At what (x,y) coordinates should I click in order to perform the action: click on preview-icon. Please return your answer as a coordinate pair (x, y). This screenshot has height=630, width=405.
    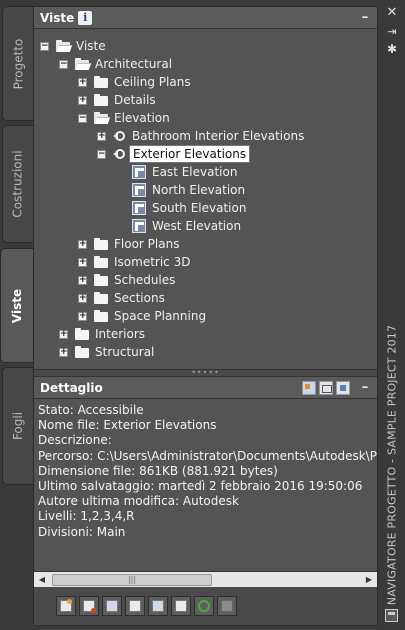
    Looking at the image, I should click on (309, 387).